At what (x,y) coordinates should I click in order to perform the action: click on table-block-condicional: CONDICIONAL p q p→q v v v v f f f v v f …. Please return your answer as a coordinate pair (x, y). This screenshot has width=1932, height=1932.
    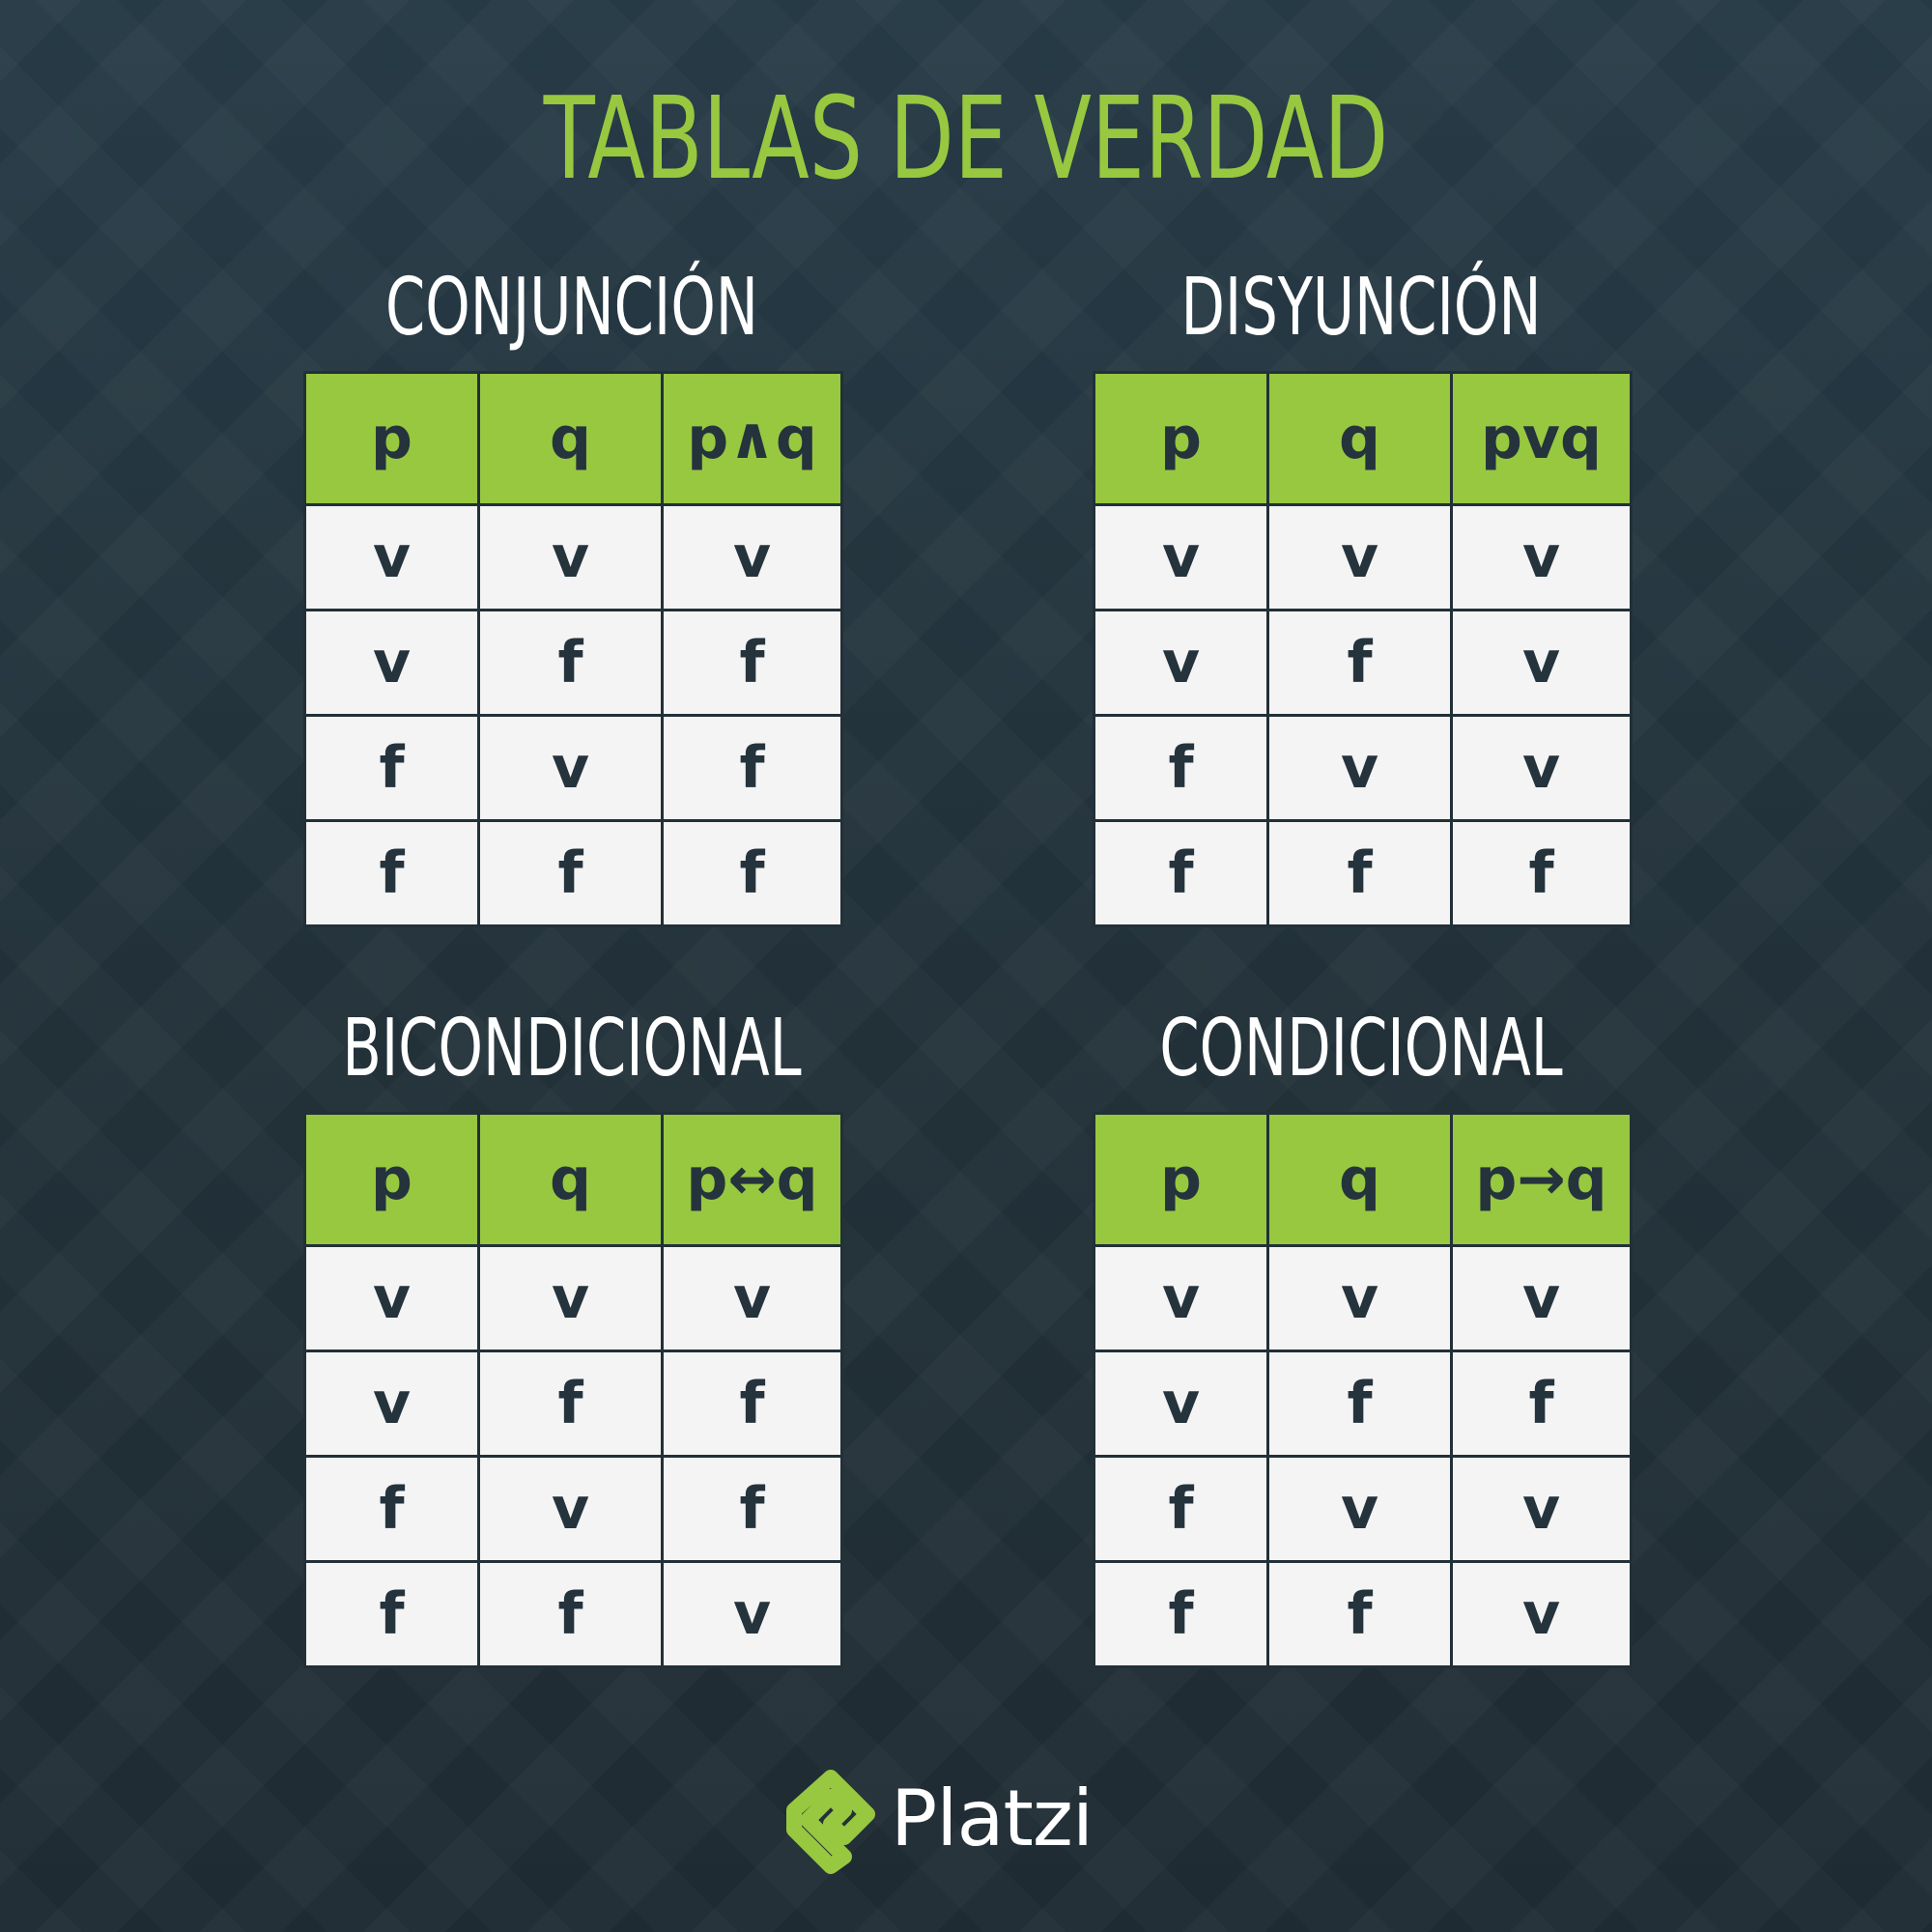
    Looking at the image, I should click on (1363, 1335).